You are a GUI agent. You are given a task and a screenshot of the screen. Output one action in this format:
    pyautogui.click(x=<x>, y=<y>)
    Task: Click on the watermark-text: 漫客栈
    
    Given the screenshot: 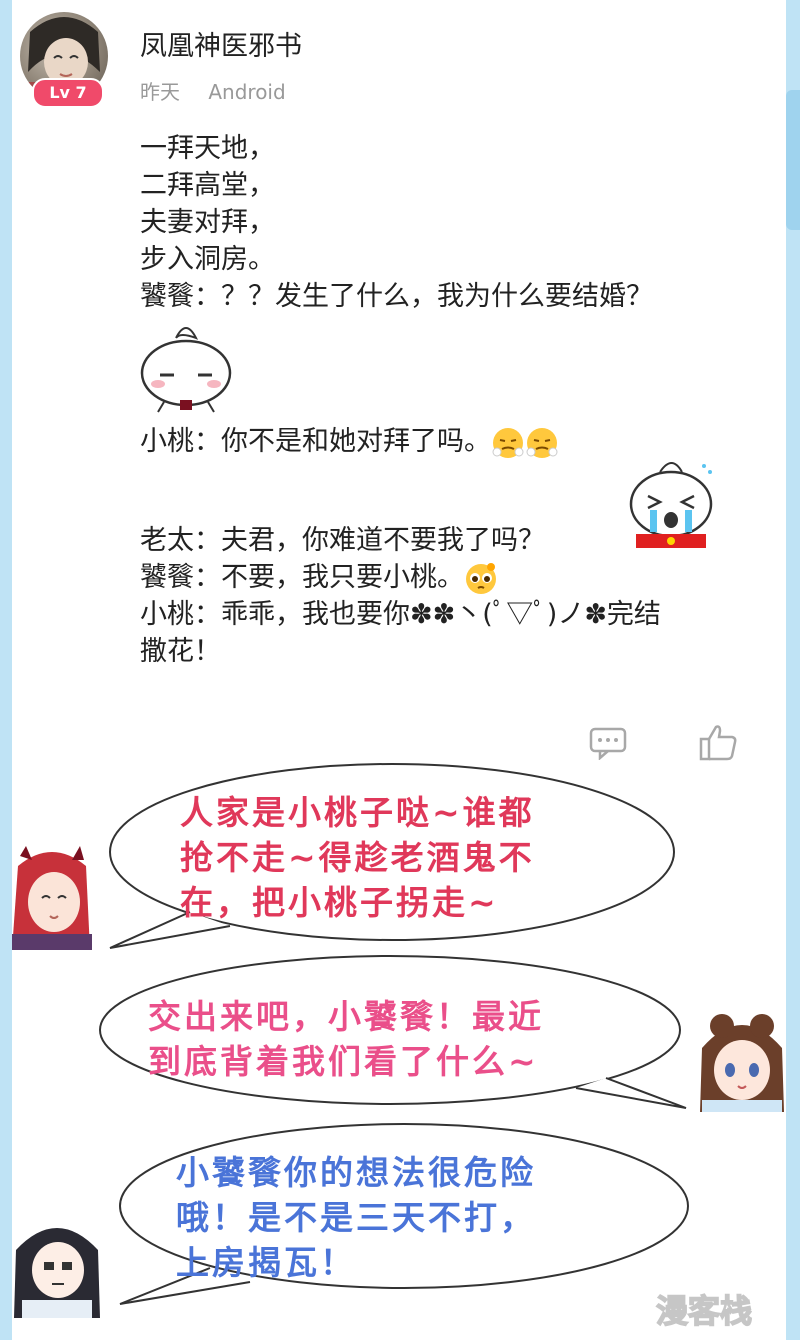 What is the action you would take?
    pyautogui.click(x=704, y=1311)
    